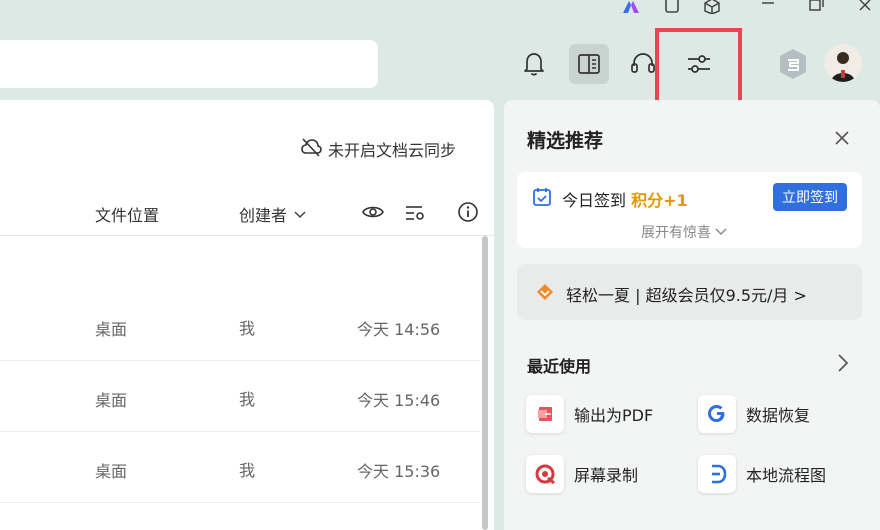 The width and height of the screenshot is (880, 530). I want to click on minimize-icon, so click(768, 7).